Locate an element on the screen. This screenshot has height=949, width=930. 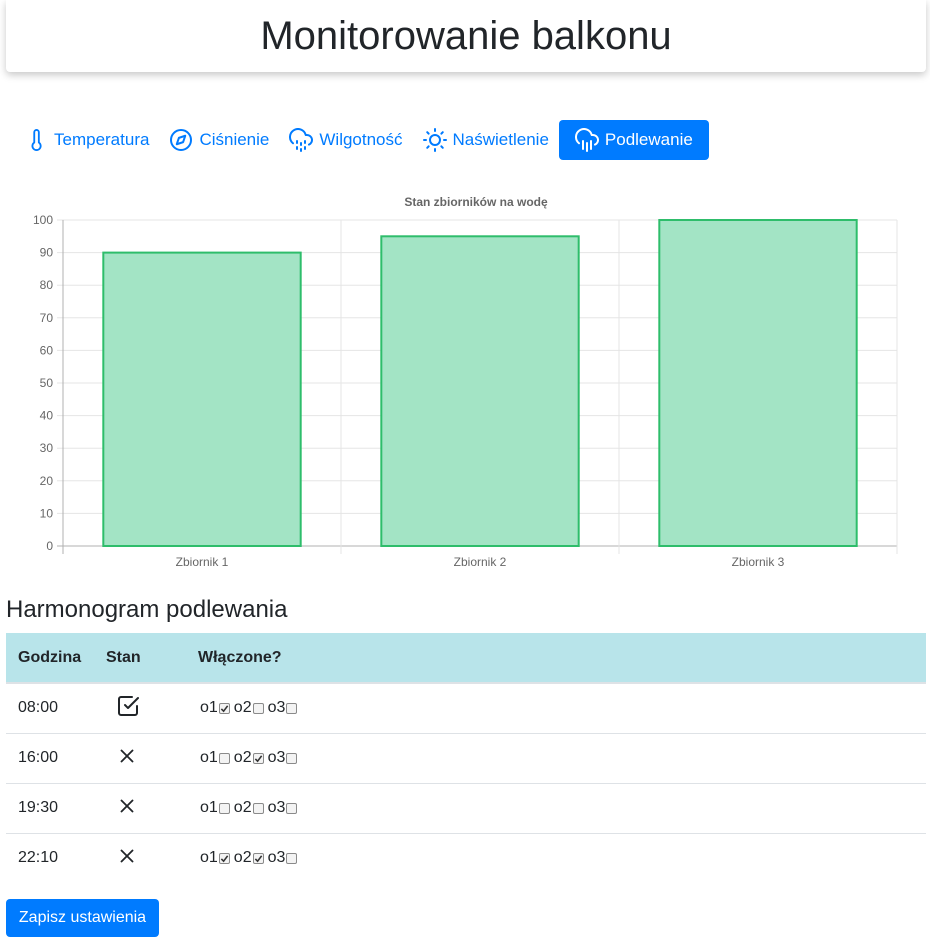
x-tick-label: Zbiornik 3 is located at coordinates (758, 562).